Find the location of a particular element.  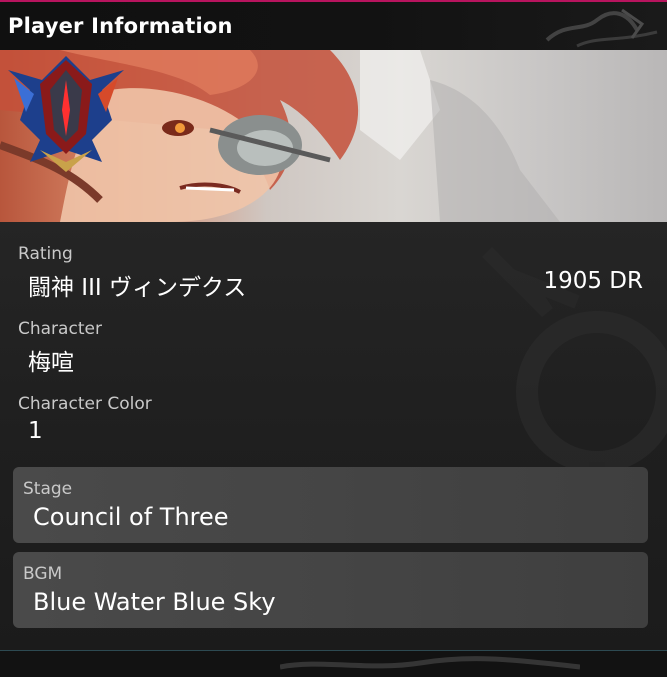

stage-panel: Stage Council of Three is located at coordinates (330, 505).